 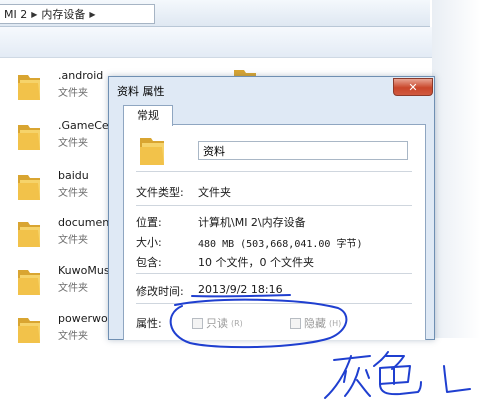 What do you see at coordinates (149, 242) in the screenshot?
I see `size-label: 大小:` at bounding box center [149, 242].